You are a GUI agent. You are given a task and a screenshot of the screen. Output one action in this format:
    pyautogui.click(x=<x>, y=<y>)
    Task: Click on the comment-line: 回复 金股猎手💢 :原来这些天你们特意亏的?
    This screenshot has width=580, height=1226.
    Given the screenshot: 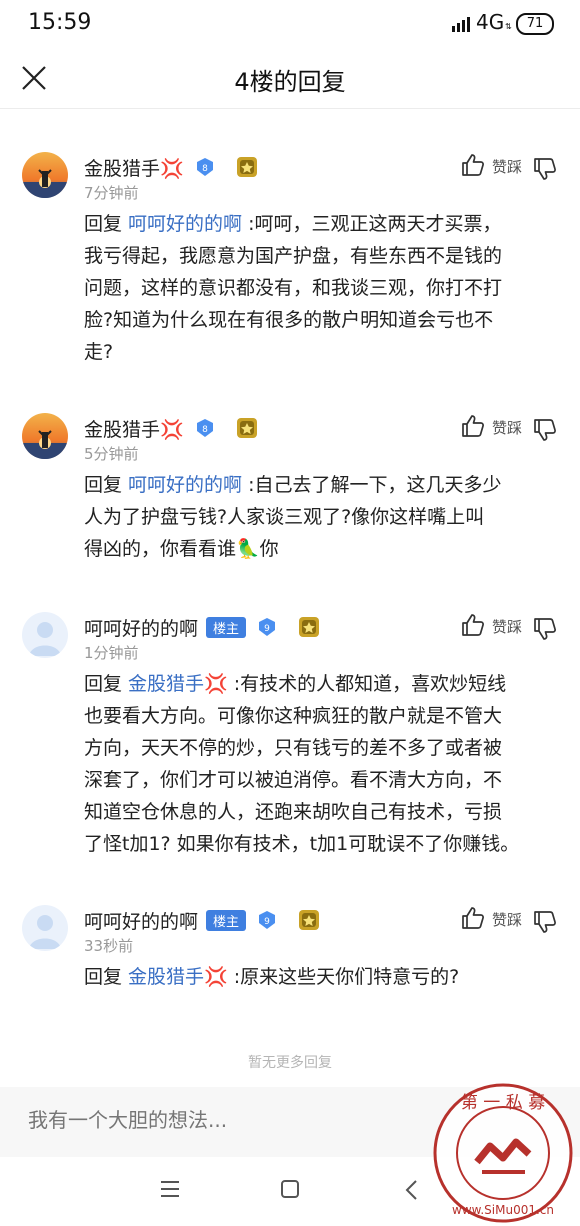 What is the action you would take?
    pyautogui.click(x=322, y=977)
    